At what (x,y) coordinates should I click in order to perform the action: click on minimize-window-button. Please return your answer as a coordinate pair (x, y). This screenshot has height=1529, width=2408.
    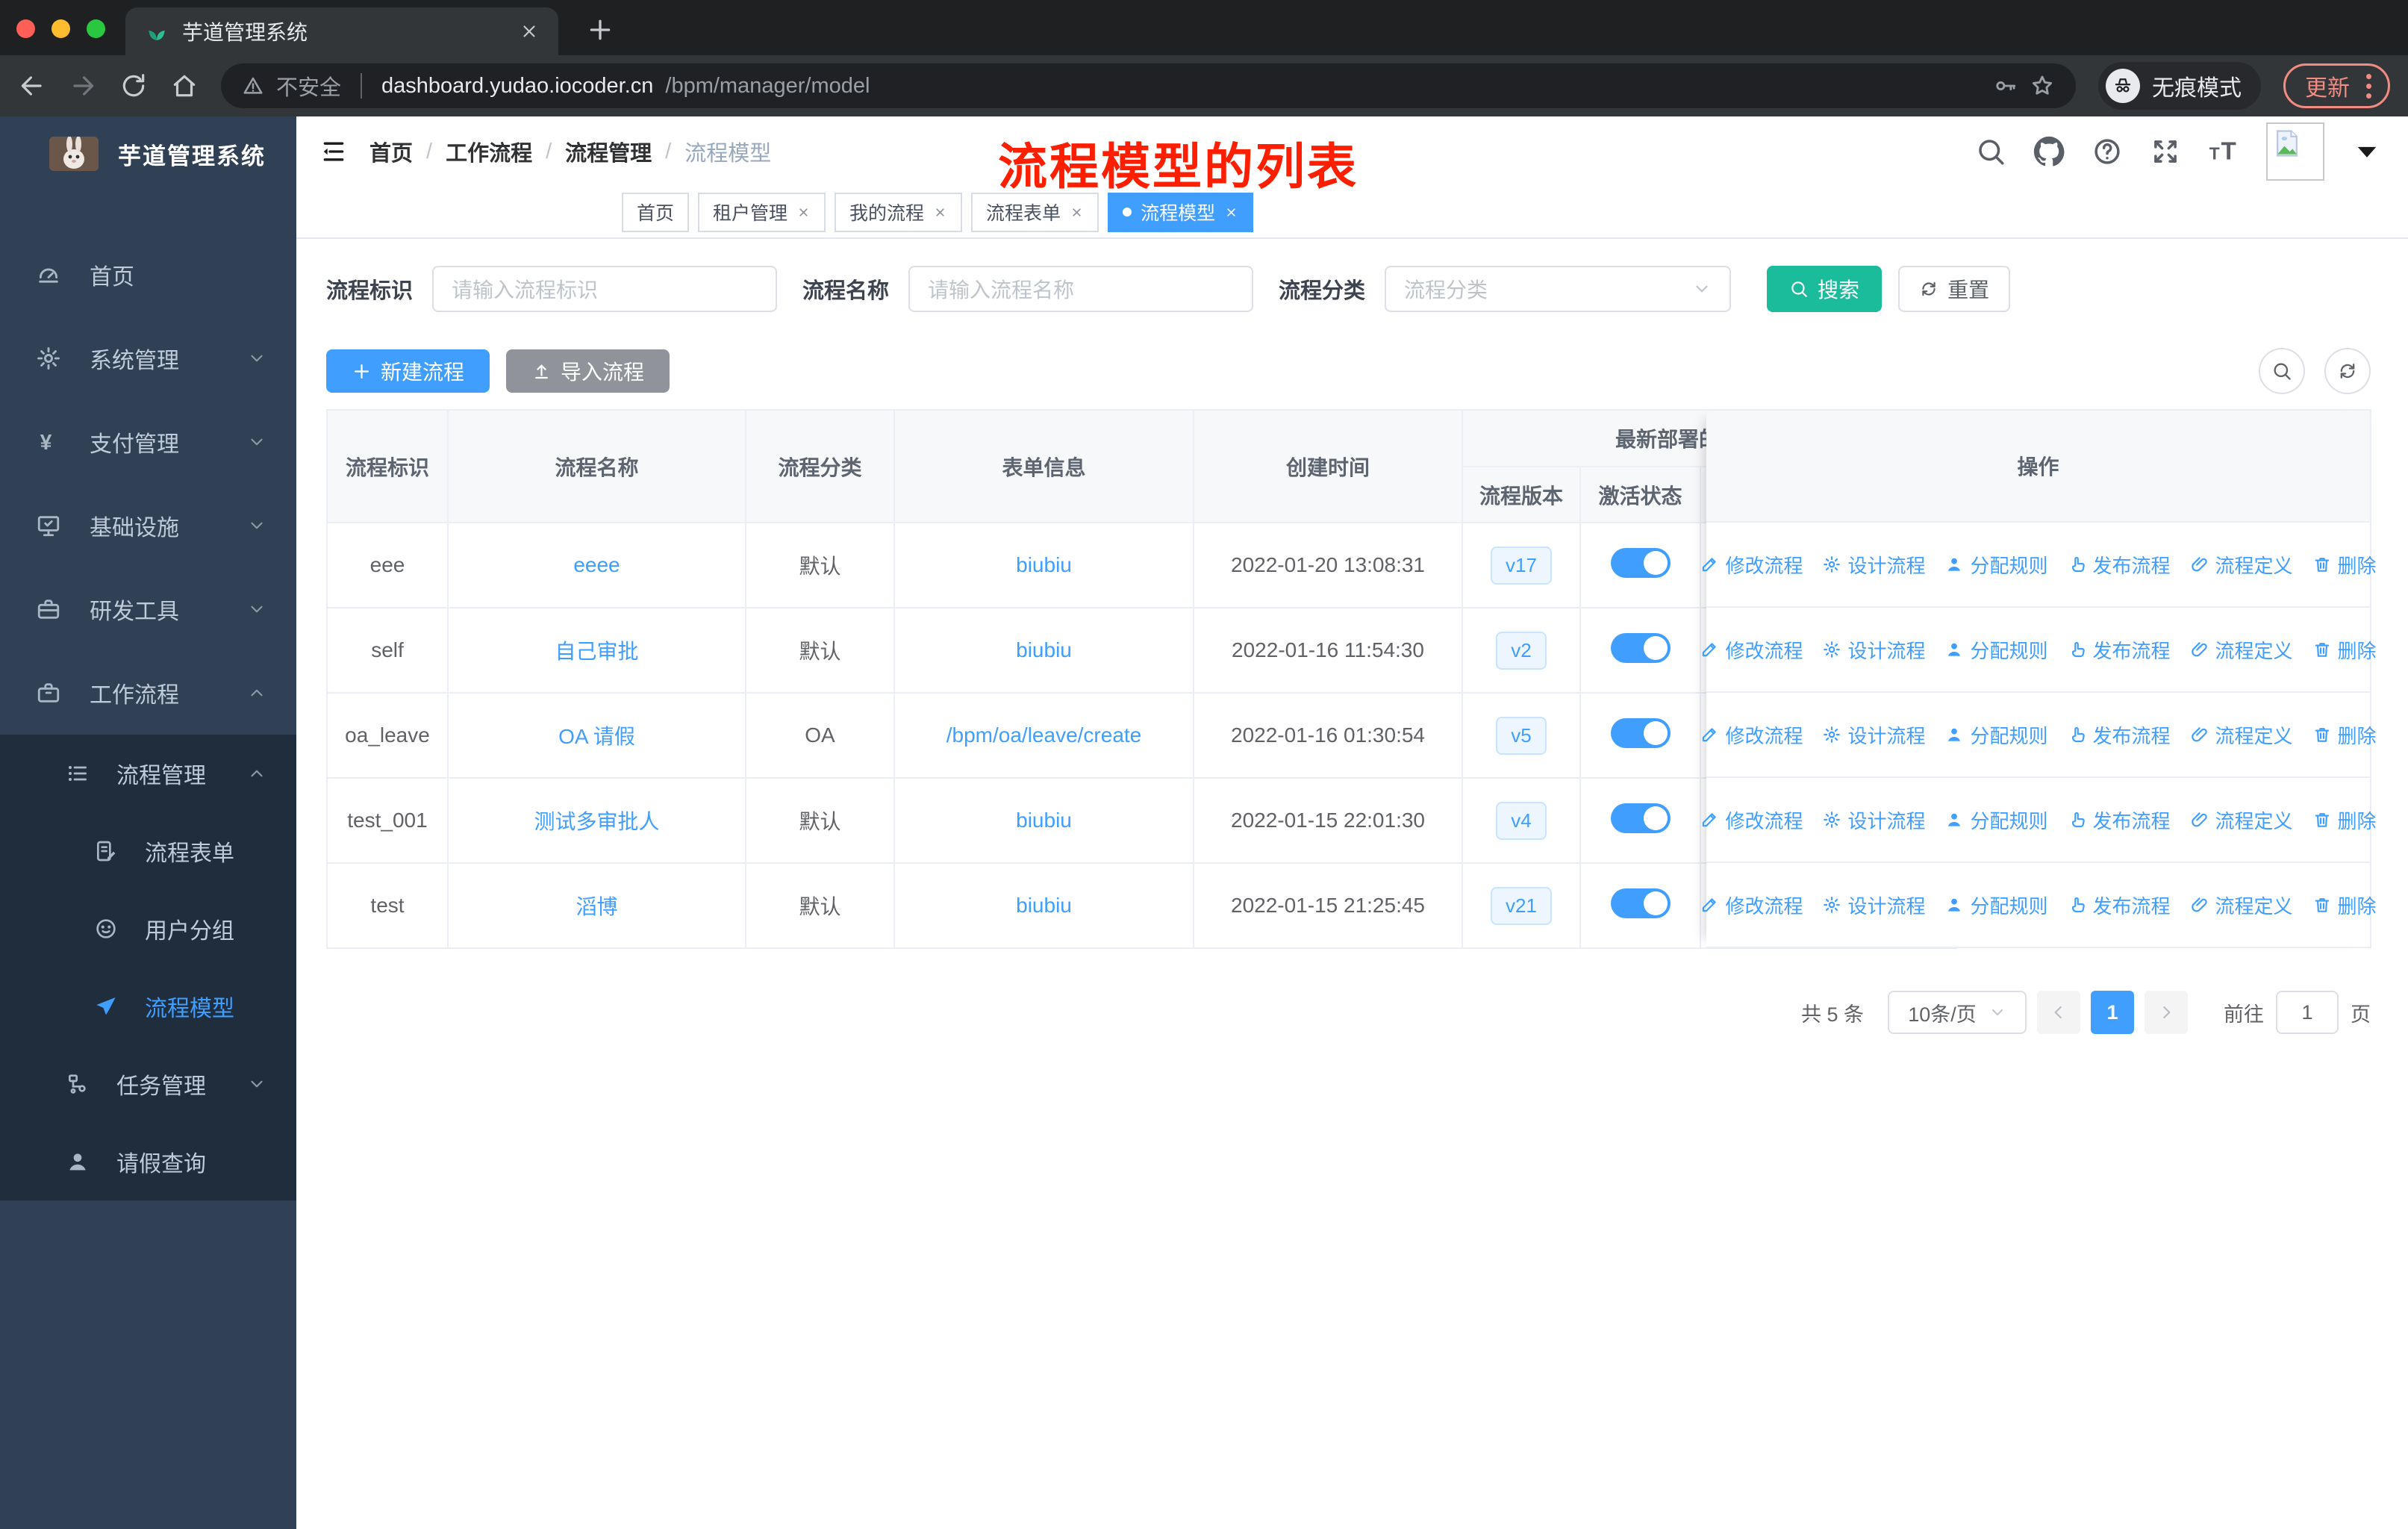
    Looking at the image, I should click on (61, 29).